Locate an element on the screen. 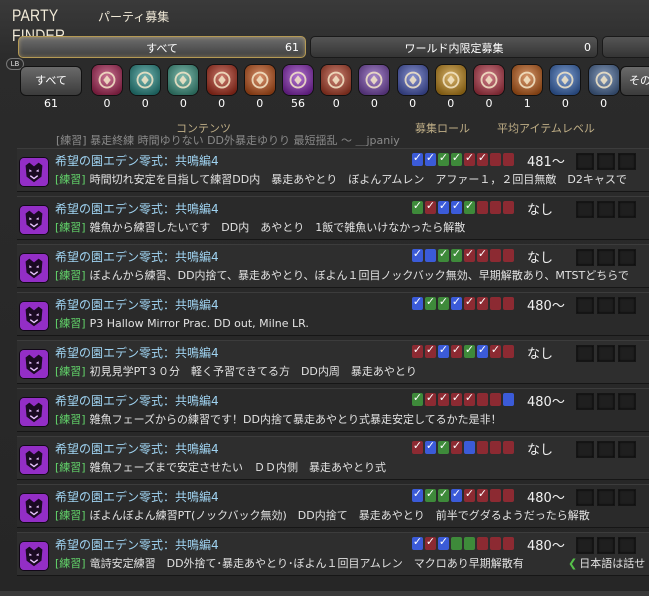  average-item-level: なし is located at coordinates (540, 210).